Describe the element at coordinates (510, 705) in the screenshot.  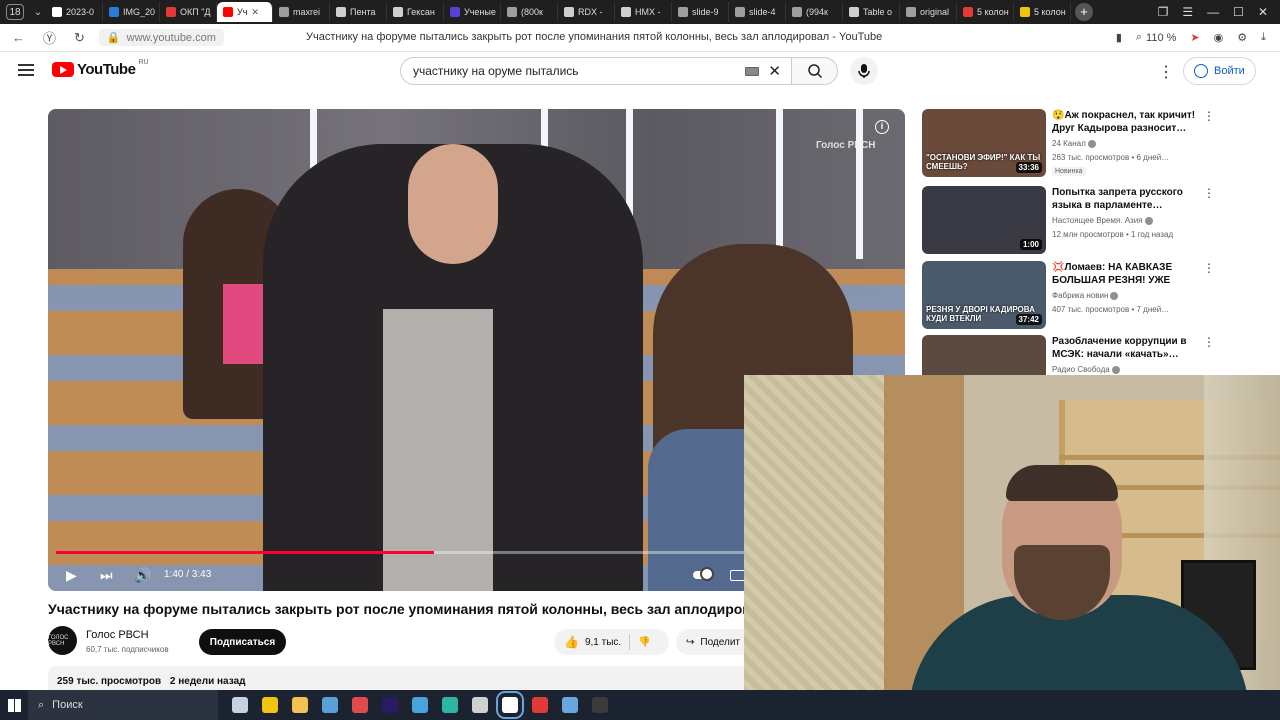
I see `yandex-browser-icon` at that location.